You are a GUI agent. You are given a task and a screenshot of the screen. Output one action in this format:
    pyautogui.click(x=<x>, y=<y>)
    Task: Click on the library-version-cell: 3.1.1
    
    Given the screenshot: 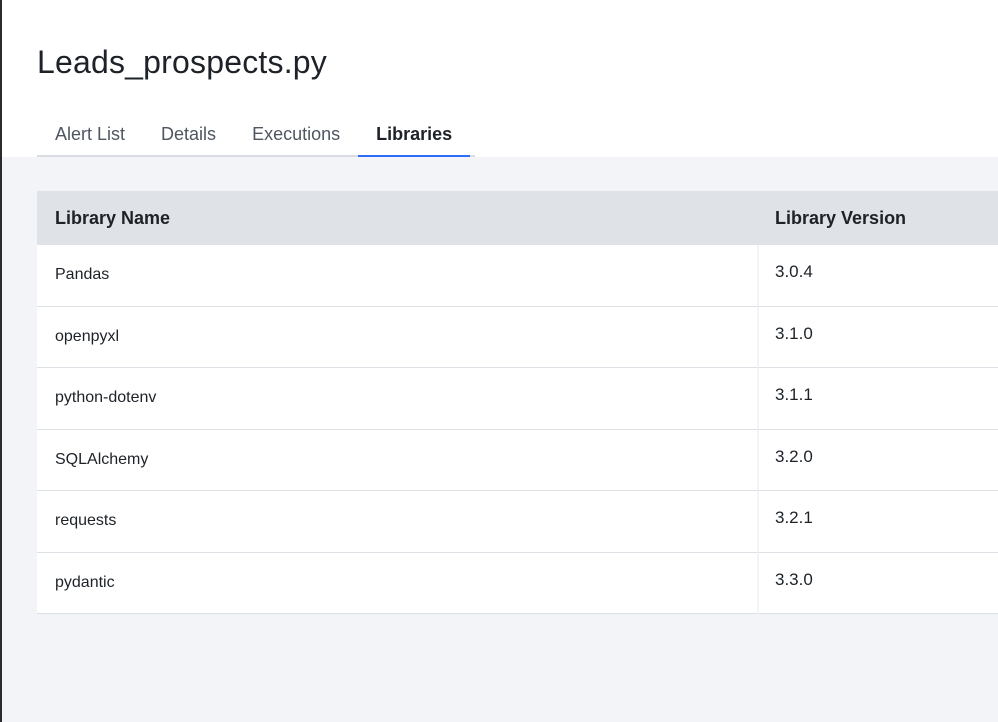 What is the action you would take?
    pyautogui.click(x=877, y=399)
    